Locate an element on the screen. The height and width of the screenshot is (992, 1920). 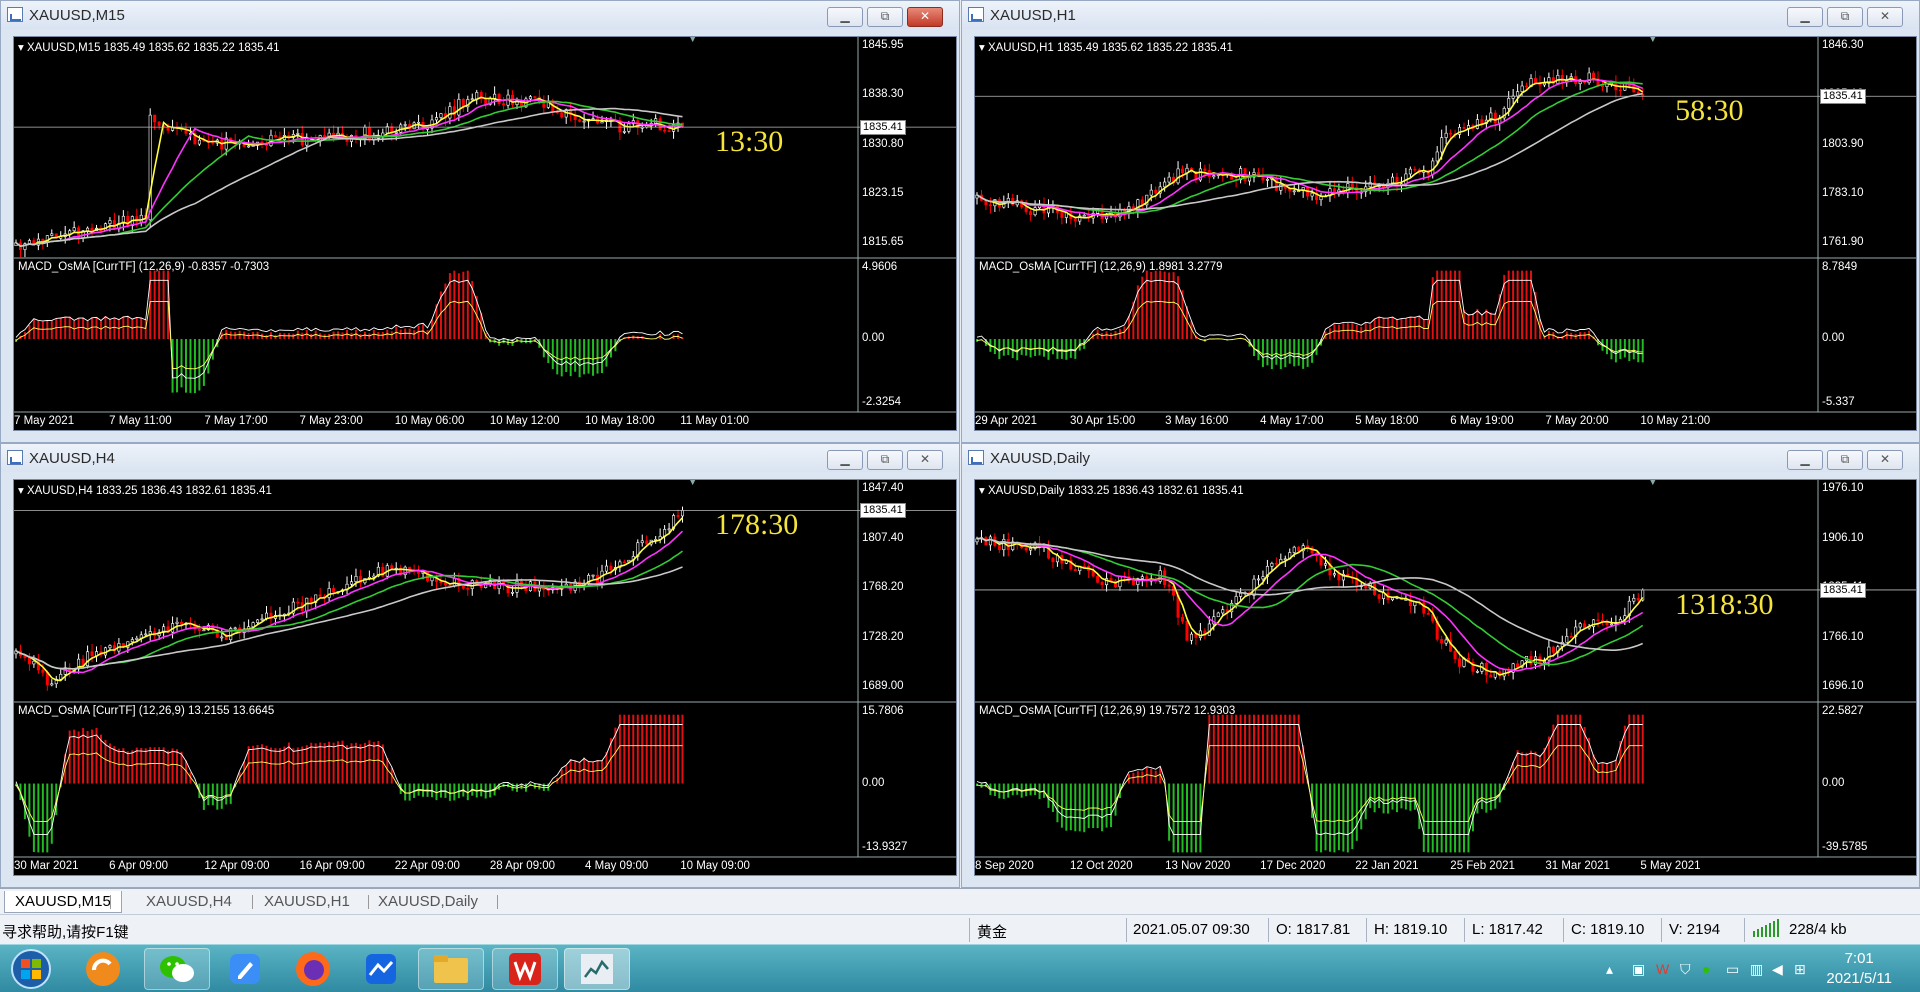
tray-network-icon: ▥ is located at coordinates (1756, 969).